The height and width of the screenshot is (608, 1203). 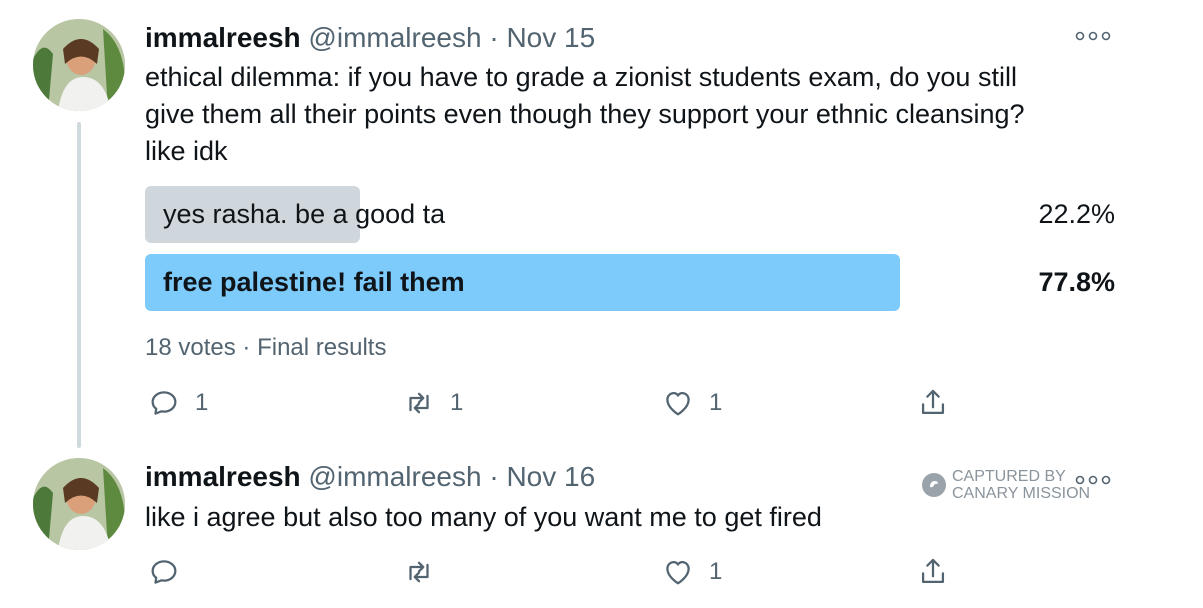 What do you see at coordinates (322, 347) in the screenshot?
I see `poll-status: Final results` at bounding box center [322, 347].